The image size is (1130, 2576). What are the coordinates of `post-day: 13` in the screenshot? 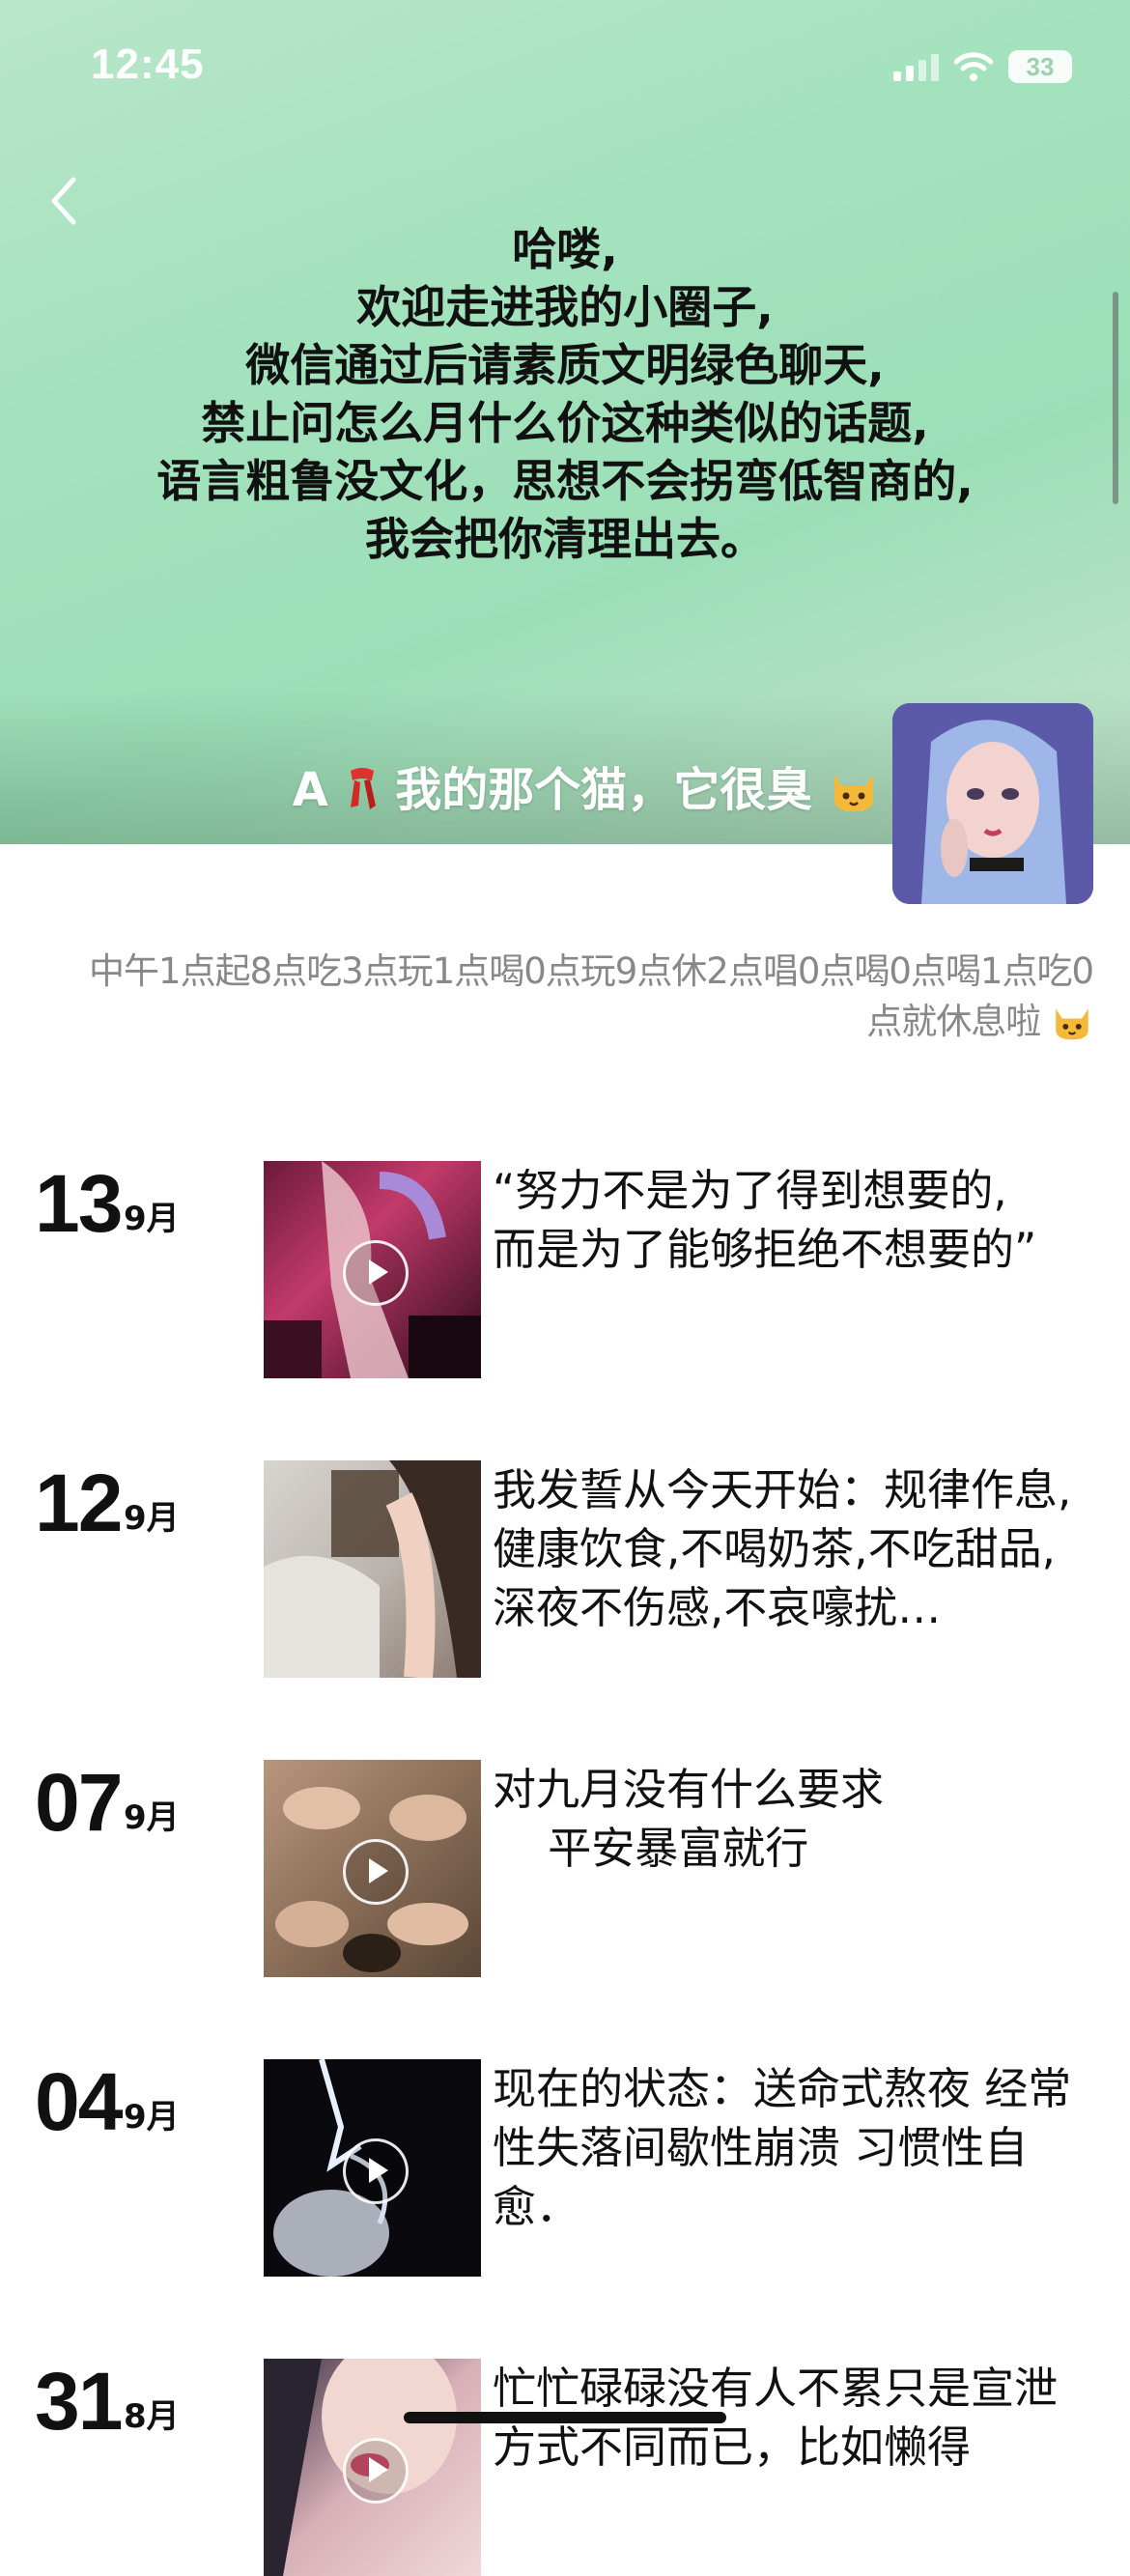 It's located at (79, 1203).